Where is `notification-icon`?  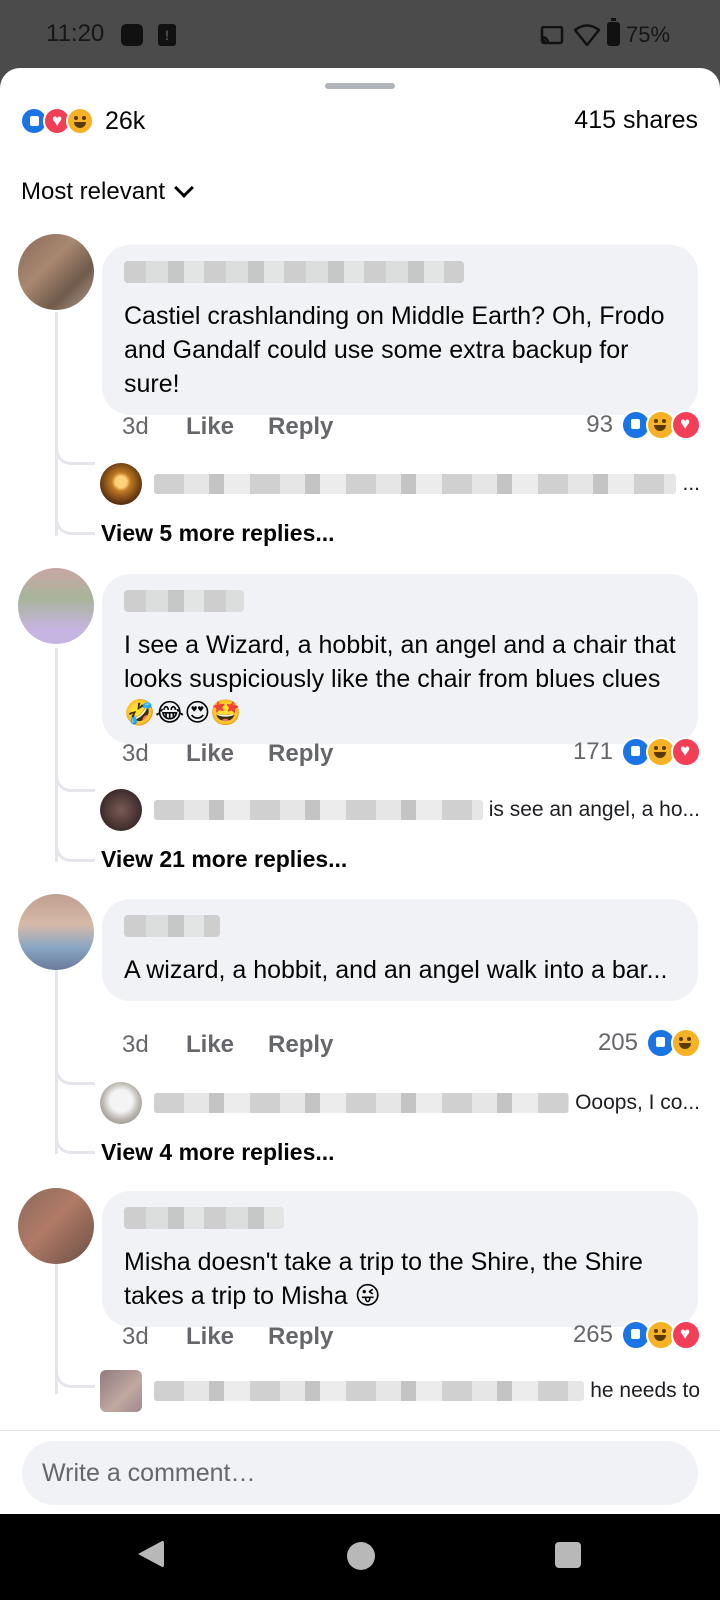
notification-icon is located at coordinates (132, 35).